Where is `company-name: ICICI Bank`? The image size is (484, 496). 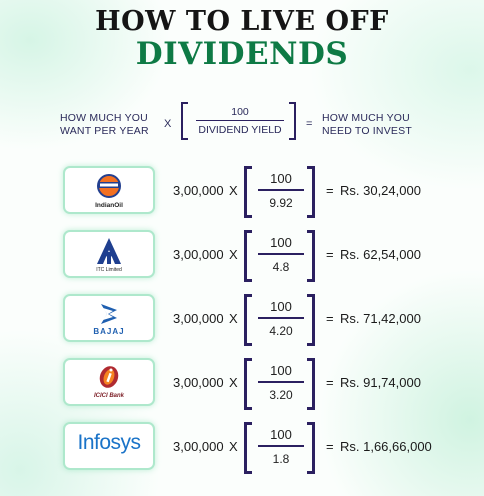 company-name: ICICI Bank is located at coordinates (108, 396).